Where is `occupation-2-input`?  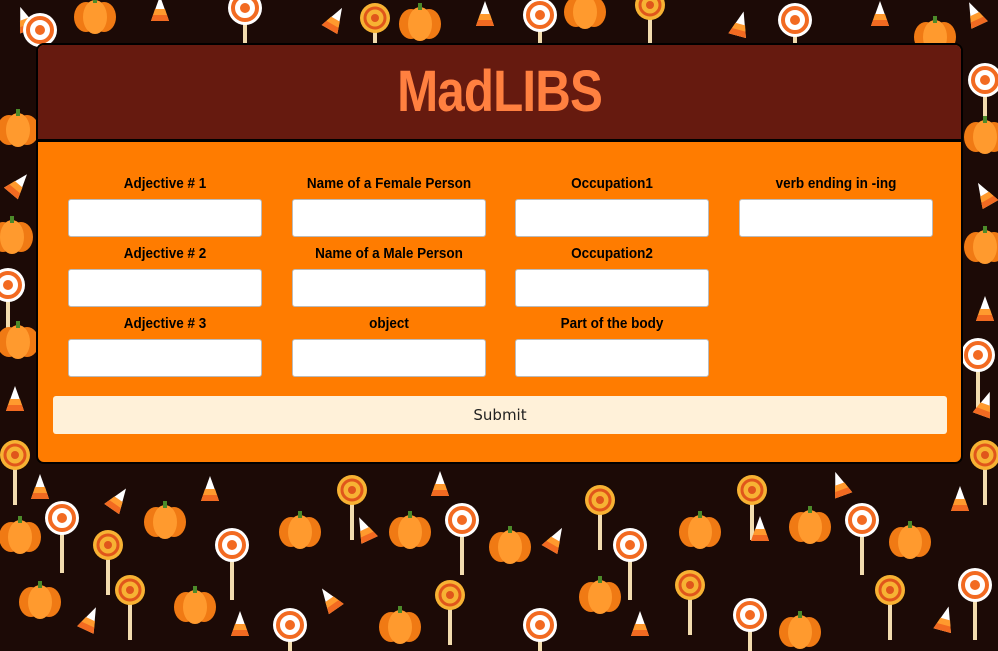 occupation-2-input is located at coordinates (612, 288).